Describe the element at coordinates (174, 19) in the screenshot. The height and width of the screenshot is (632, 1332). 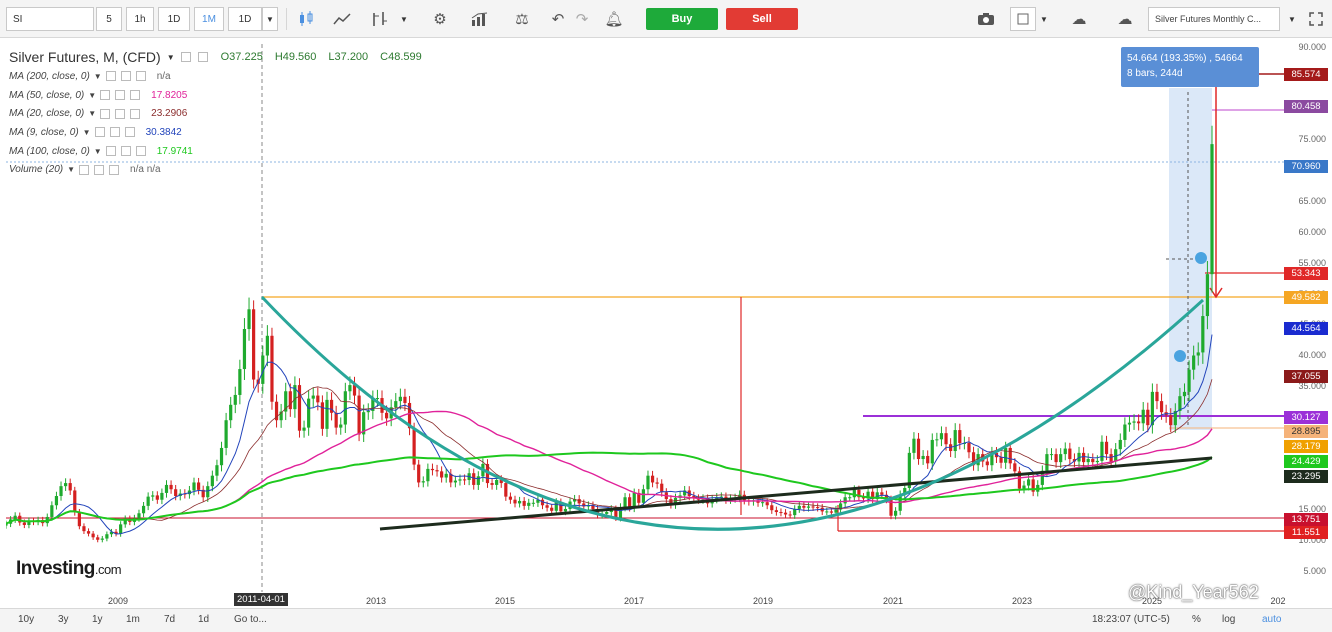
I see `interval-1d: 1D` at that location.